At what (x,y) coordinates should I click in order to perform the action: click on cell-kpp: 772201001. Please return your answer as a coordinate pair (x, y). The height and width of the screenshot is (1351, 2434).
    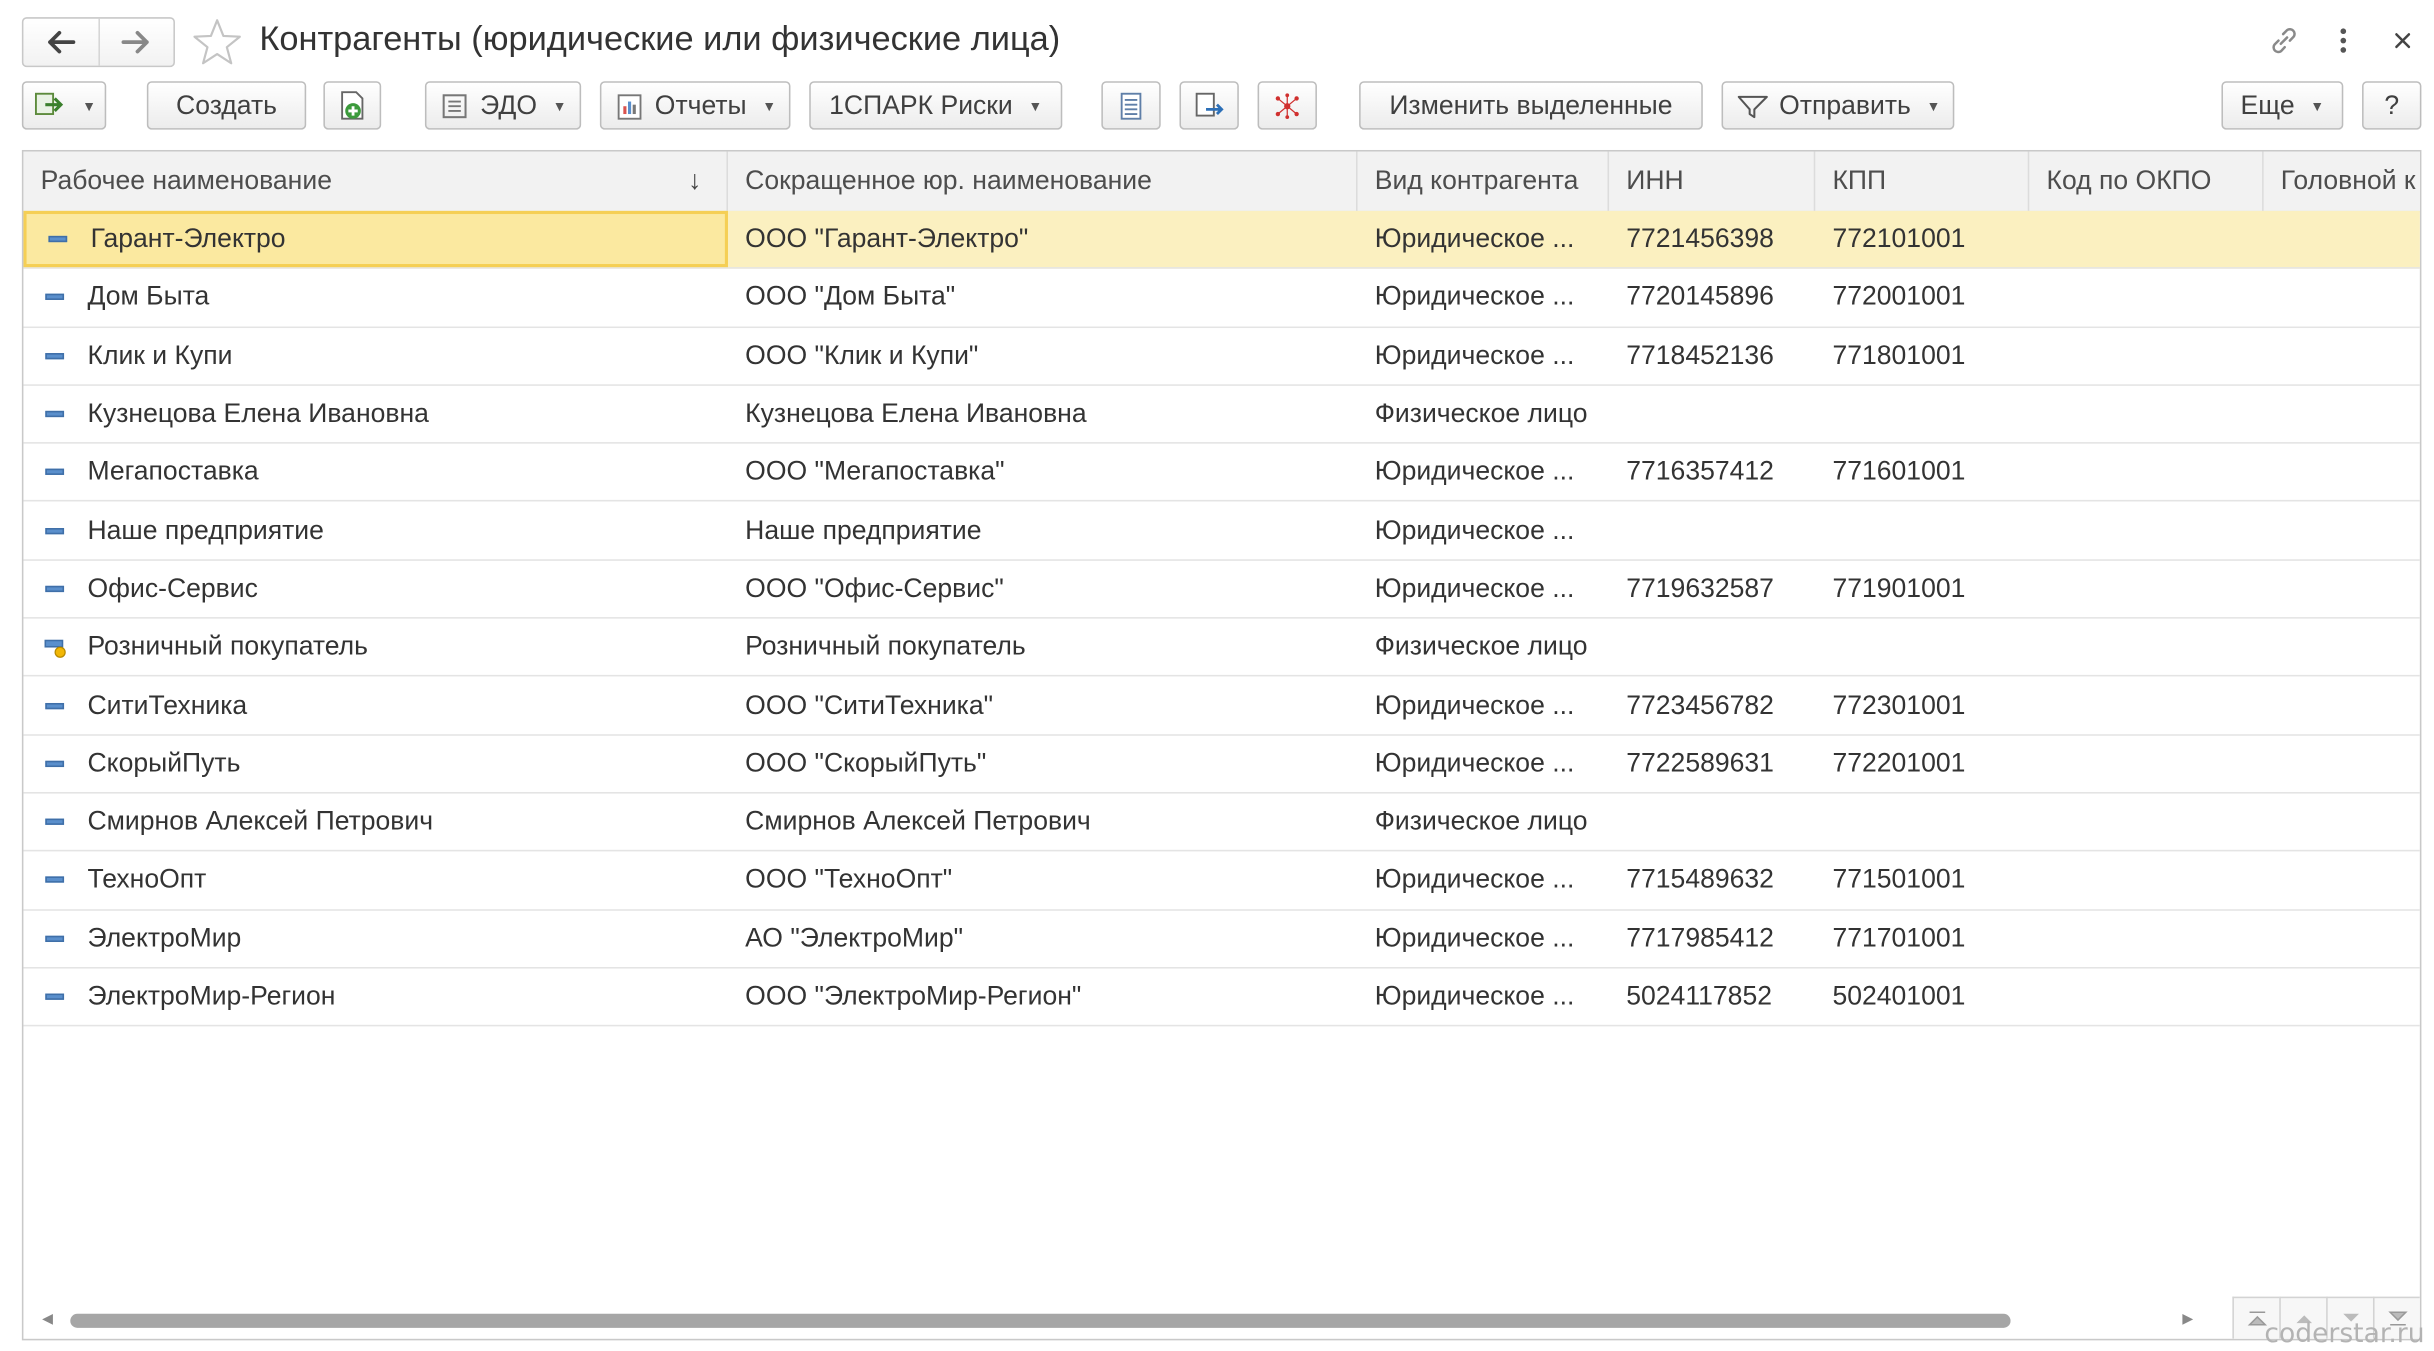
    Looking at the image, I should click on (1922, 763).